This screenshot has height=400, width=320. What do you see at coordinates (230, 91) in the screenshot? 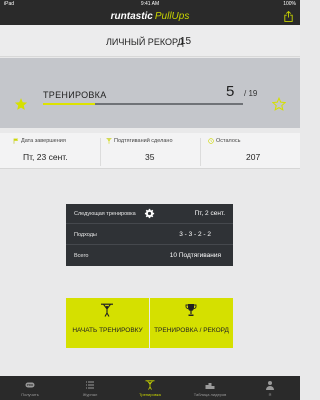
I see `training-current: 5` at bounding box center [230, 91].